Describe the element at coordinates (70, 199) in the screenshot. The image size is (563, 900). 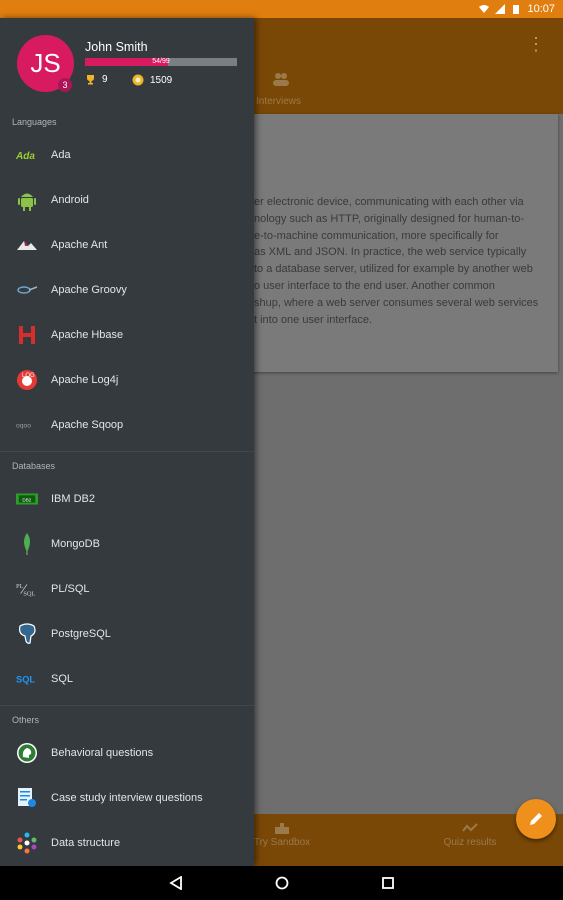
I see `drawer-item-label: Android` at that location.